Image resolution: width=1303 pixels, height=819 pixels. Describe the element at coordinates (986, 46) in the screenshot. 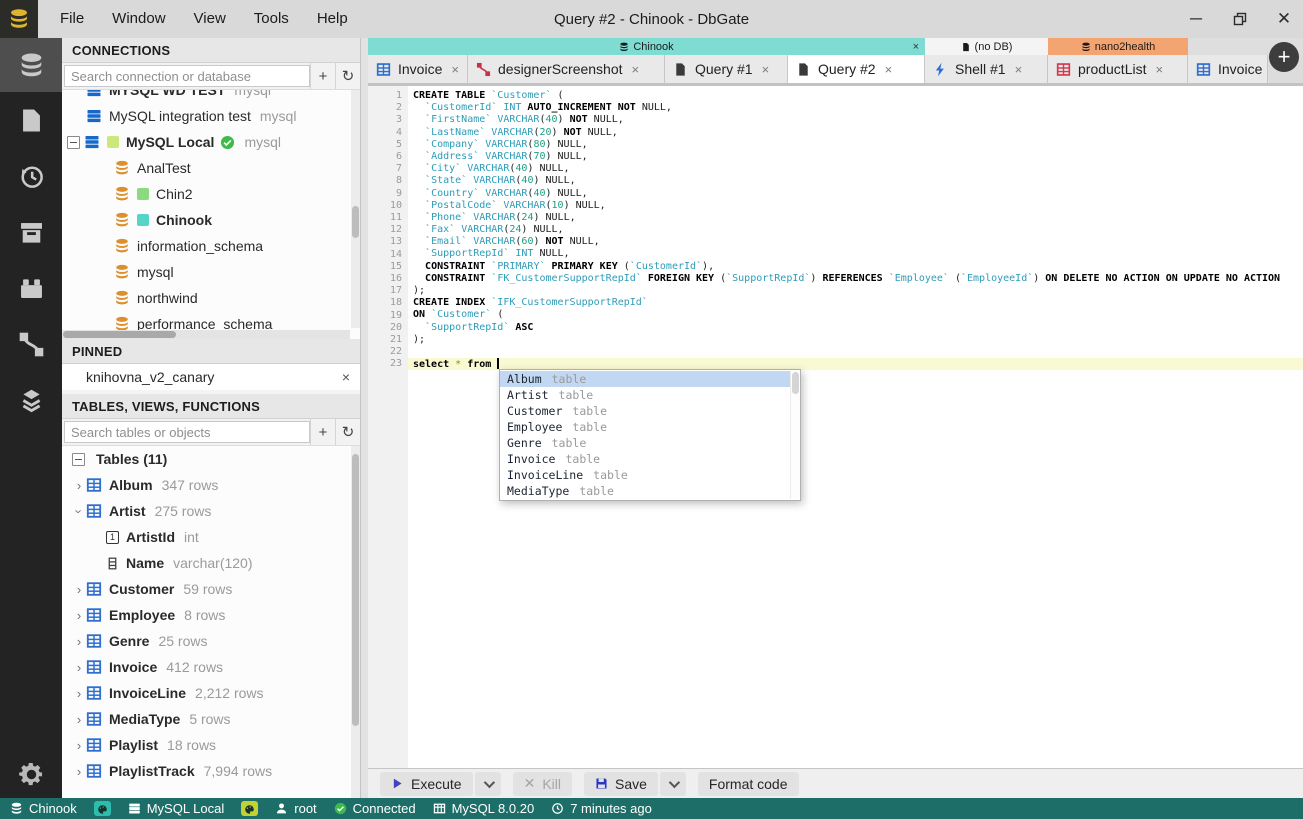

I see `tab-group-nodb: (no DB)` at that location.